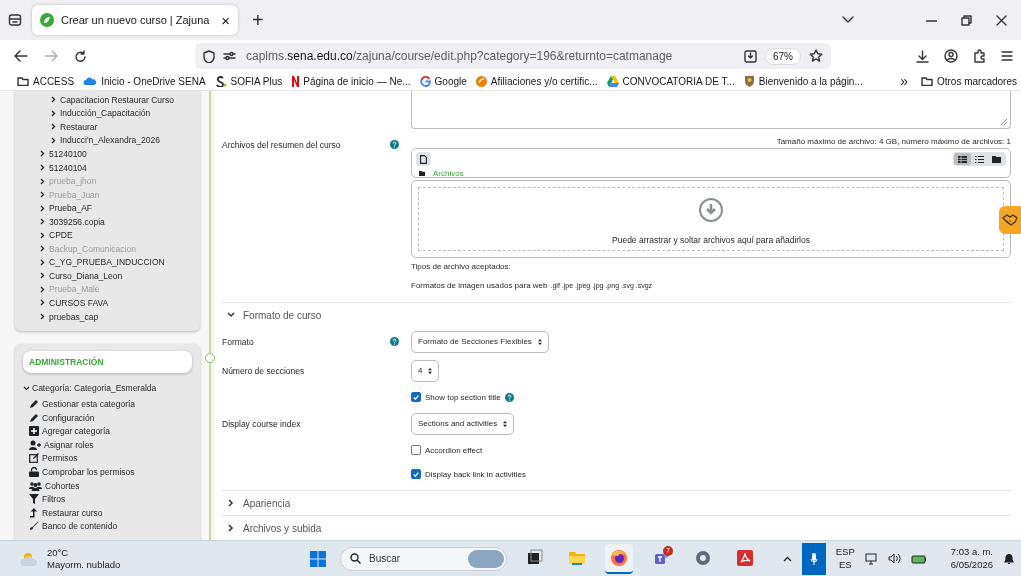 This screenshot has height=576, width=1021. What do you see at coordinates (816, 56) in the screenshot?
I see `star-icon` at bounding box center [816, 56].